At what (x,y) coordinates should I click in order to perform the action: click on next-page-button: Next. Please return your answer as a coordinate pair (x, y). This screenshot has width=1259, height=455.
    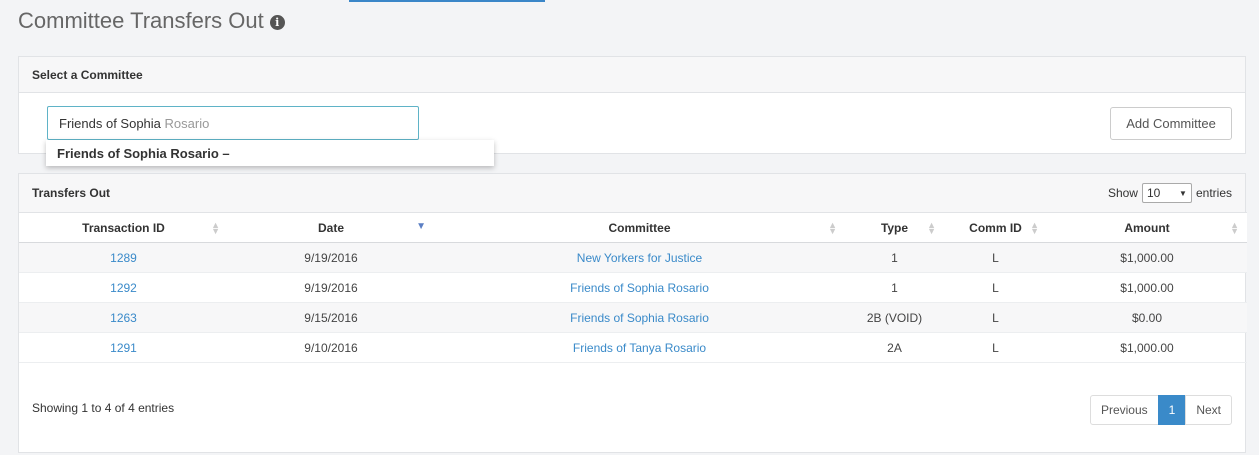
    Looking at the image, I should click on (1208, 410).